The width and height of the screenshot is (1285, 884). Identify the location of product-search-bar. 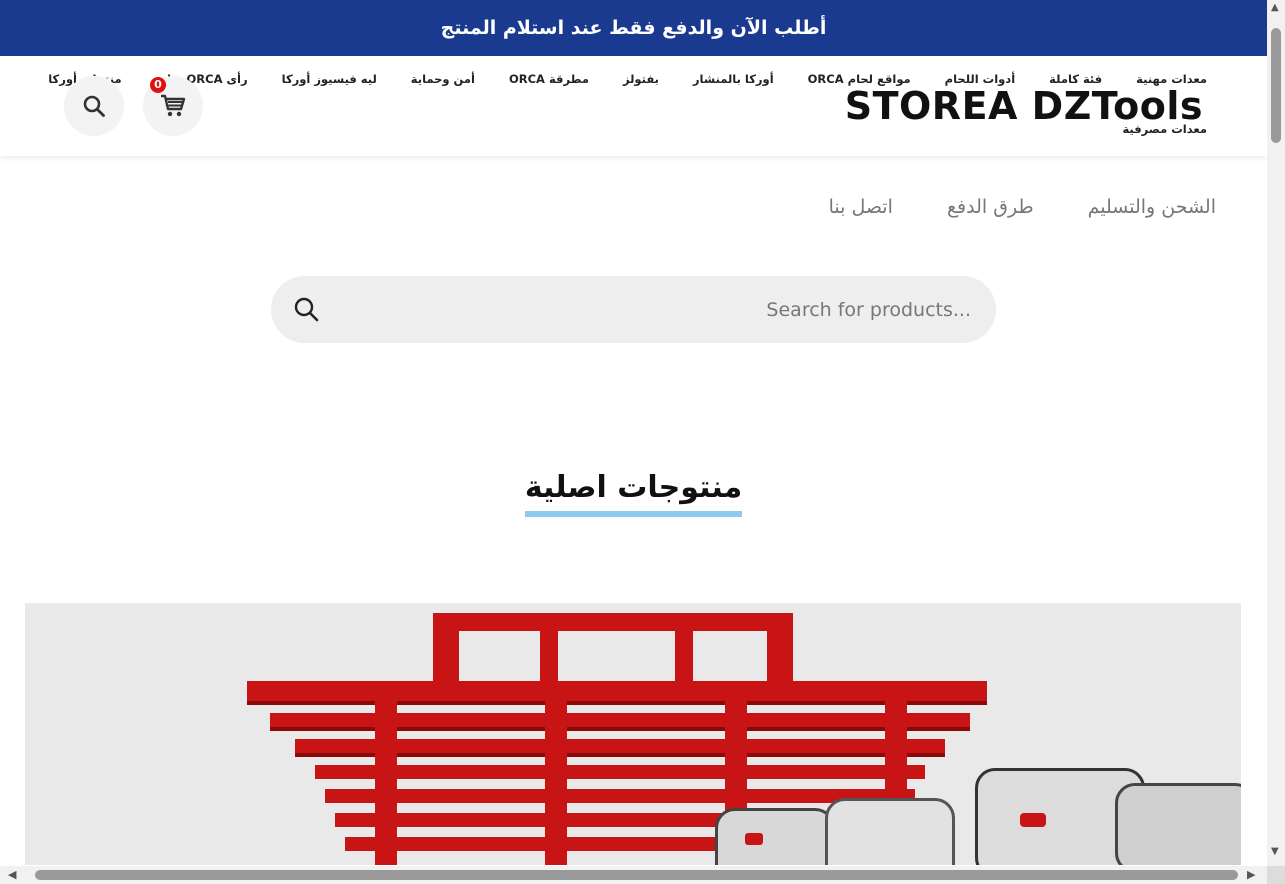
(633, 309).